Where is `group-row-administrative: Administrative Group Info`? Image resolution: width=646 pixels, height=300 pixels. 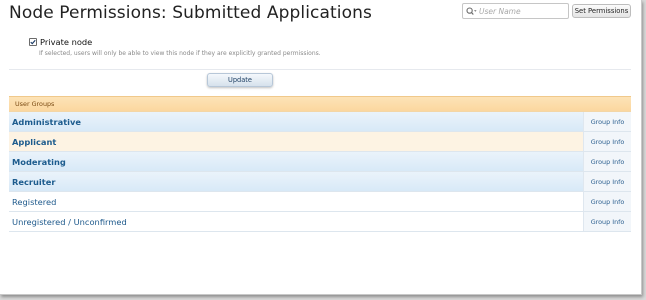
group-row-administrative: Administrative Group Info is located at coordinates (320, 122).